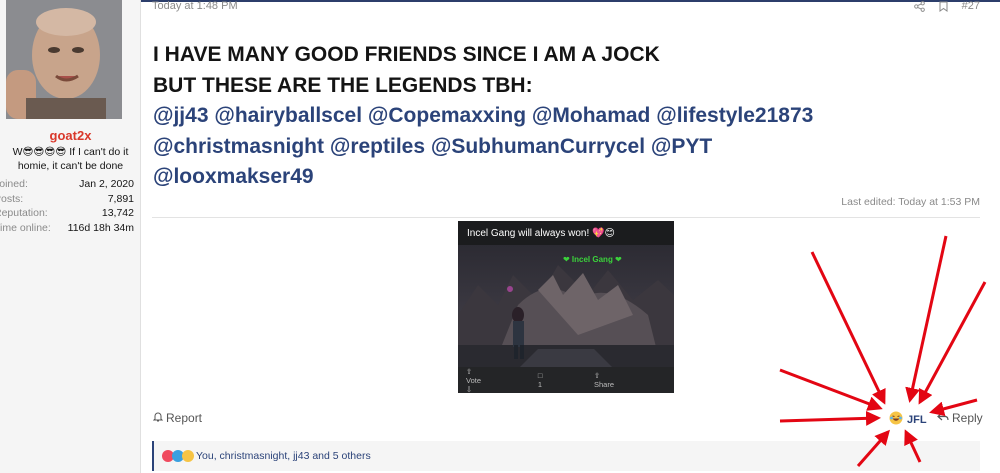 This screenshot has height=473, width=1000. What do you see at coordinates (553, 380) in the screenshot?
I see `comments-count: □ 1` at bounding box center [553, 380].